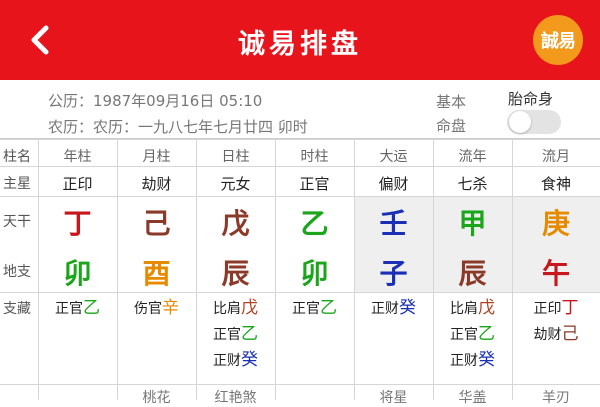 This screenshot has height=407, width=600. Describe the element at coordinates (17, 272) in the screenshot. I see `row-label-dizhi: 地支` at that location.